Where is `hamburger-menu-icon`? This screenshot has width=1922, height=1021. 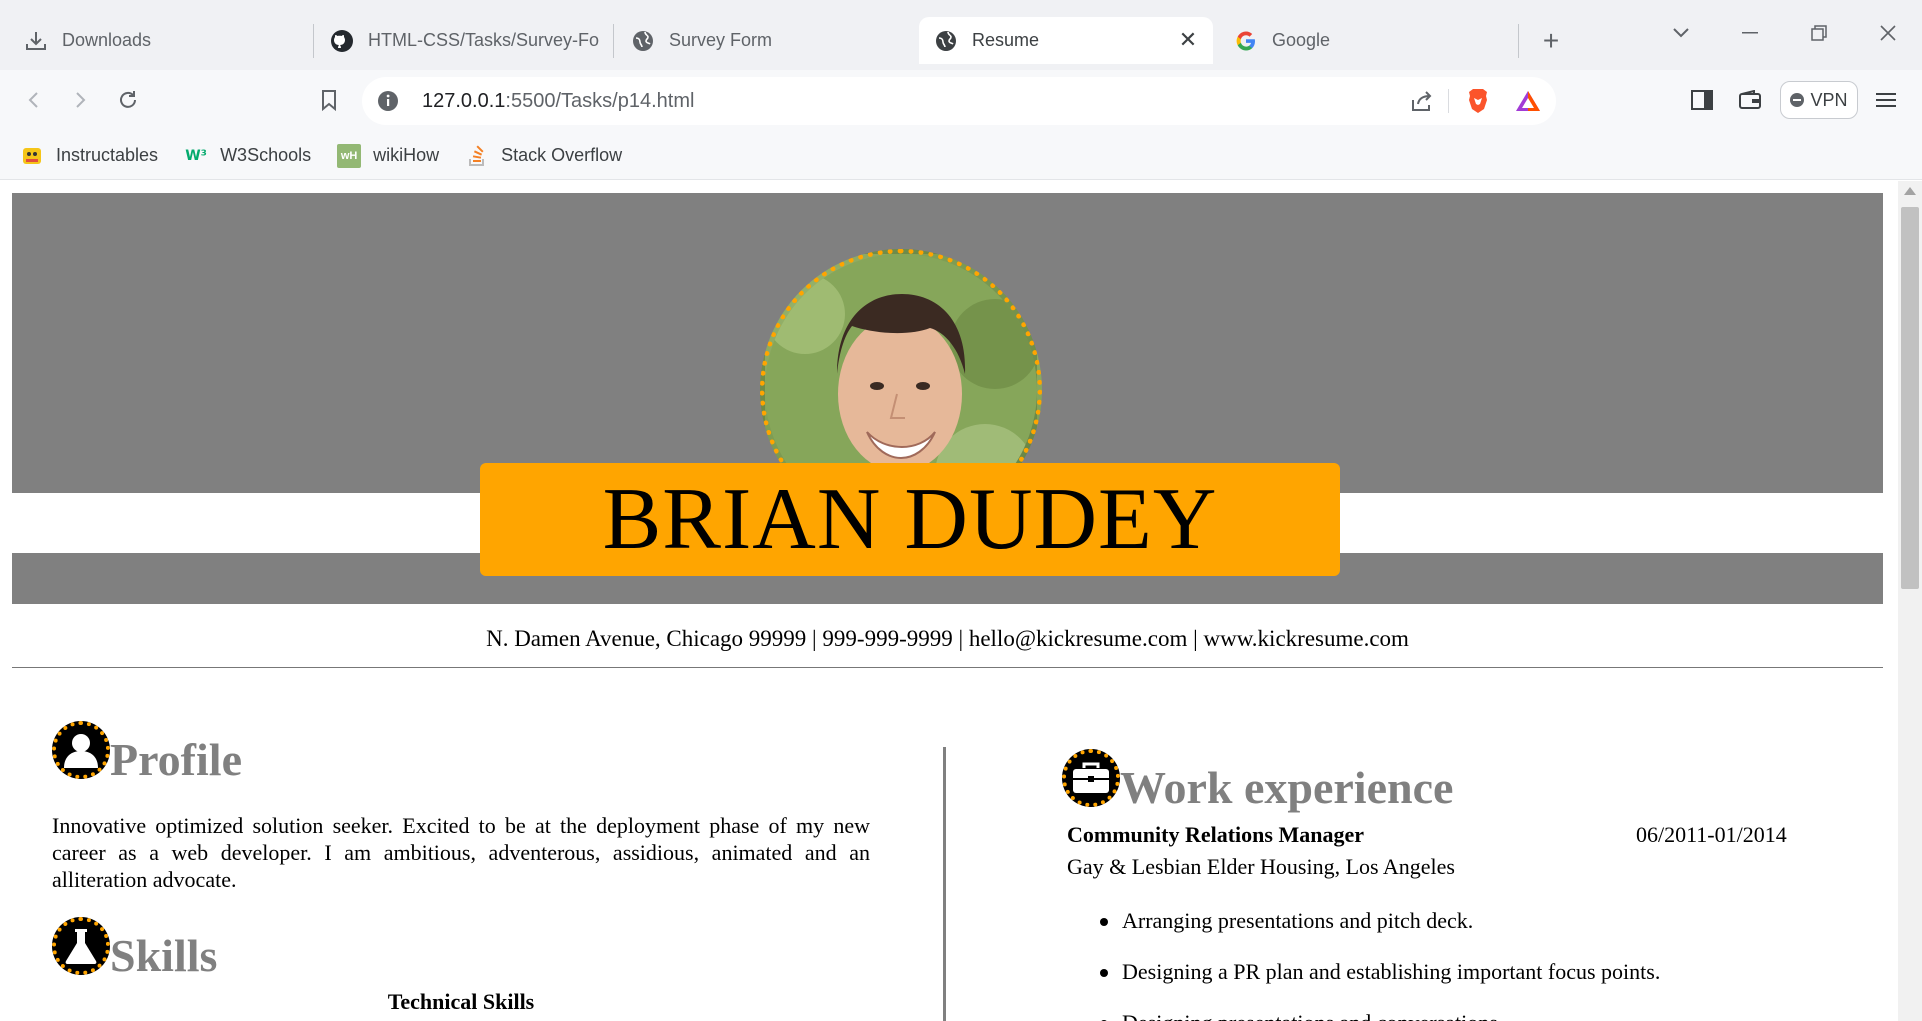 hamburger-menu-icon is located at coordinates (1886, 100).